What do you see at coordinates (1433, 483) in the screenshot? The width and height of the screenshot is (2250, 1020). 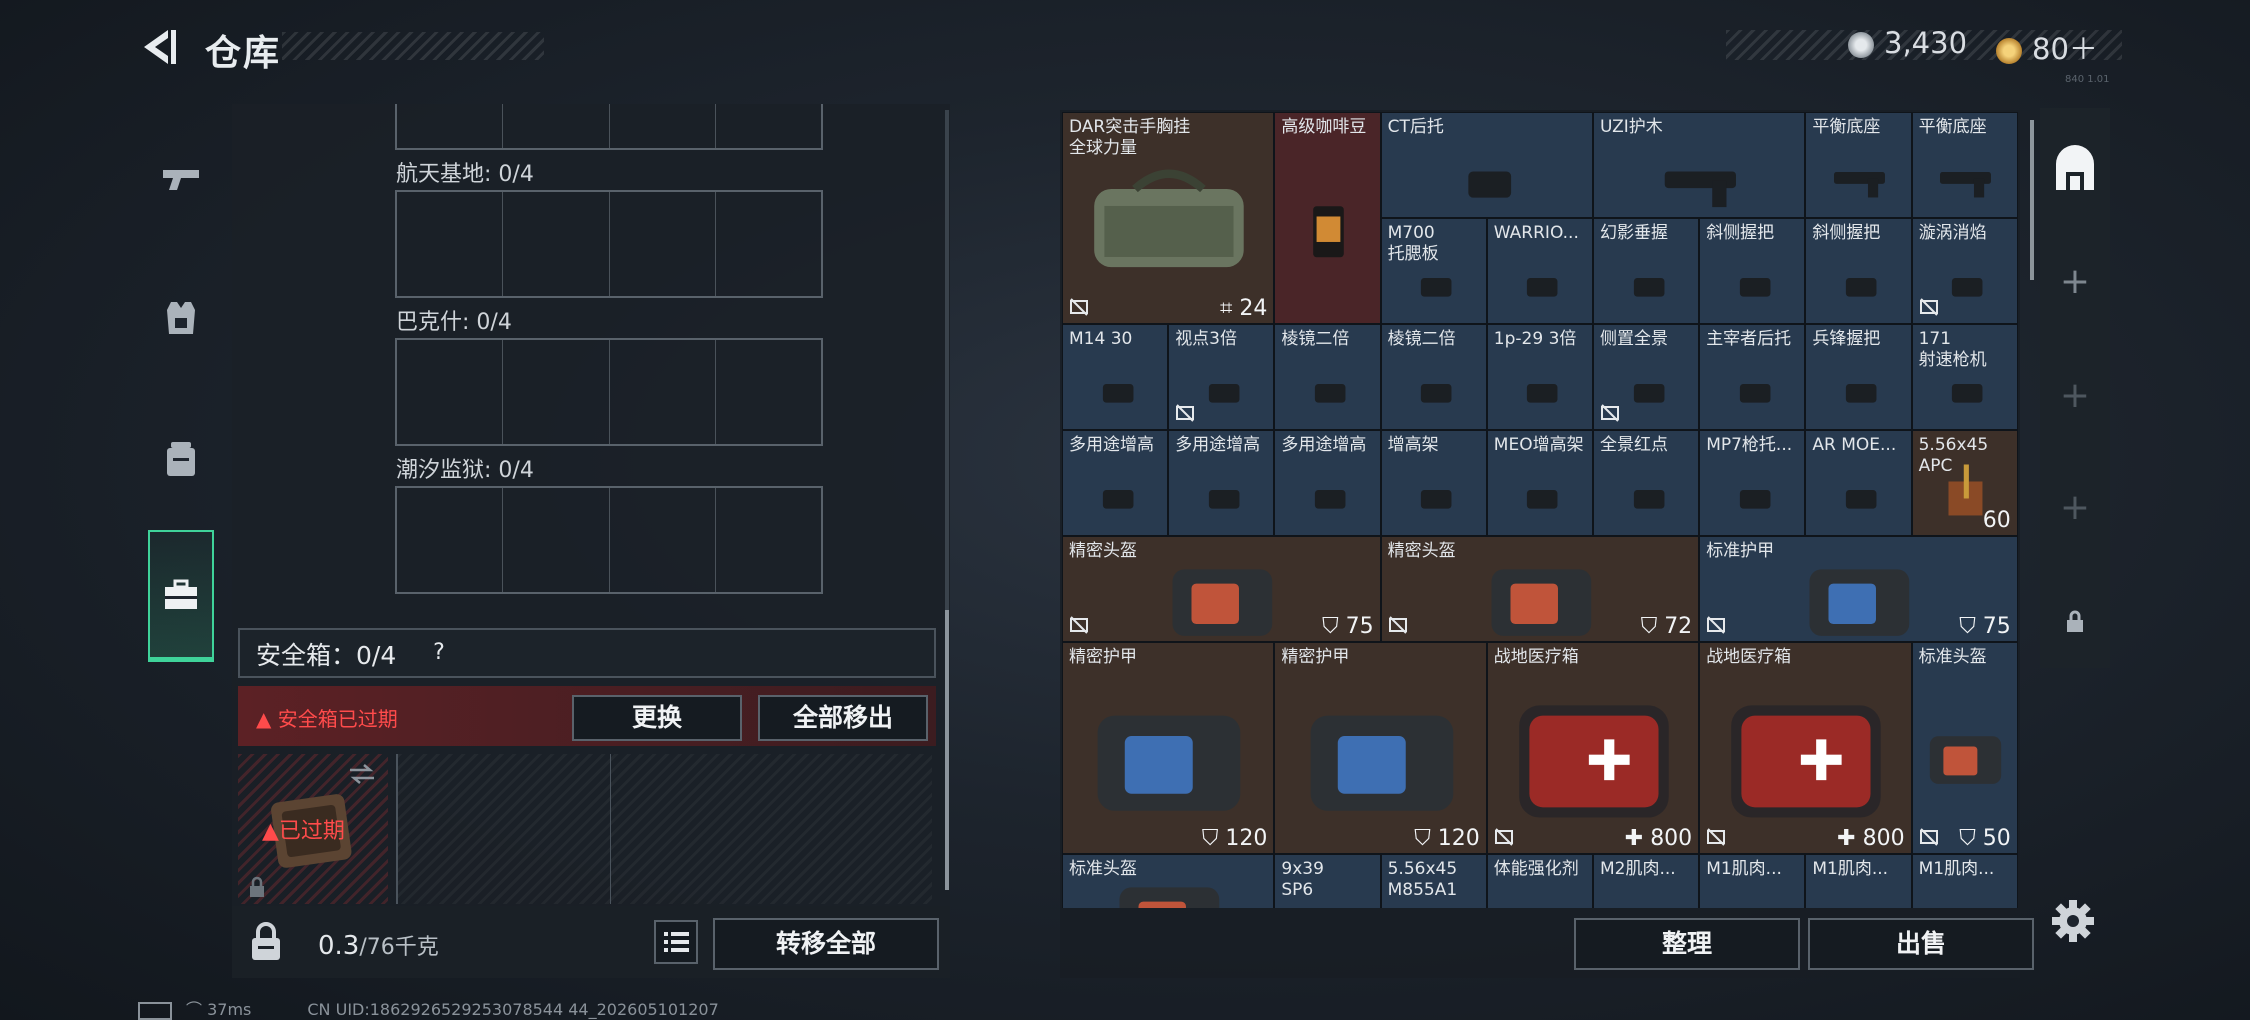 I see `inventory-item: 增高架` at bounding box center [1433, 483].